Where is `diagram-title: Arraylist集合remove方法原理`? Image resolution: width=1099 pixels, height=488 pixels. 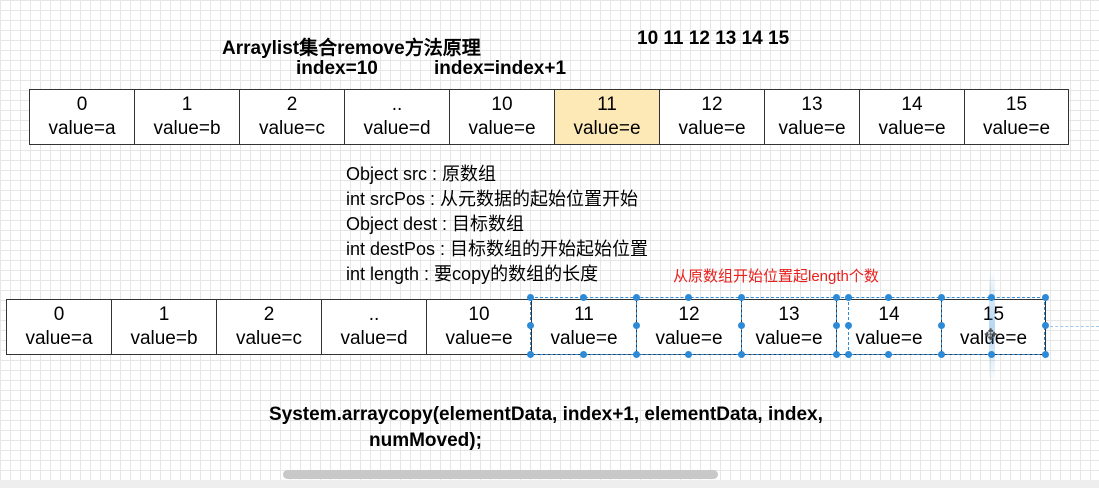
diagram-title: Arraylist集合remove方法原理 is located at coordinates (351, 48).